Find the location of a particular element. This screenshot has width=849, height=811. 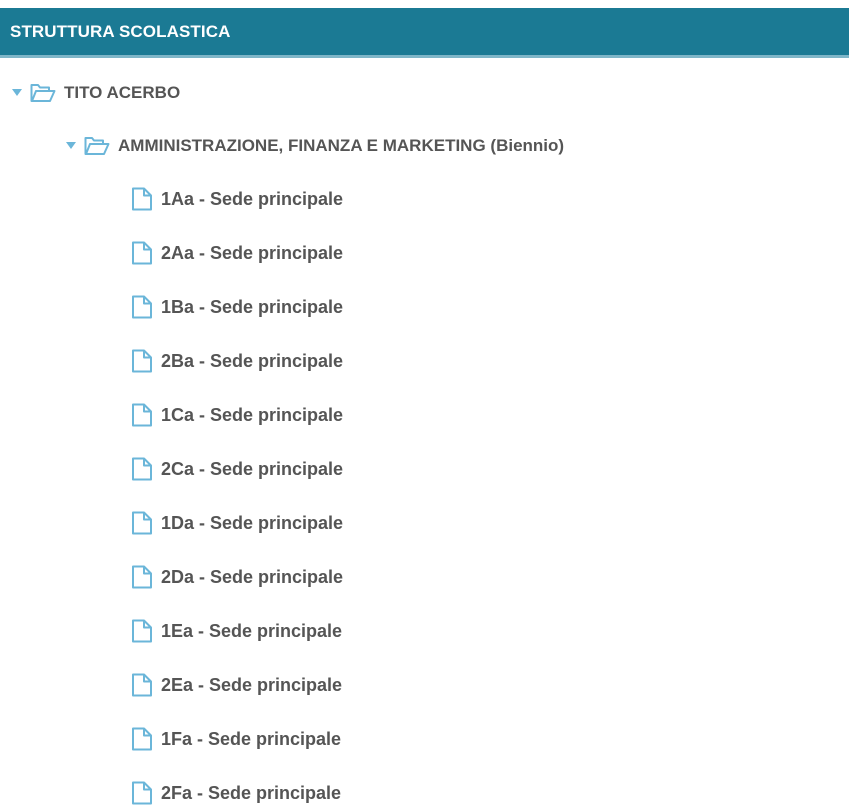

tree-leaf-class: 1Ba - Sede principale is located at coordinates (237, 307).